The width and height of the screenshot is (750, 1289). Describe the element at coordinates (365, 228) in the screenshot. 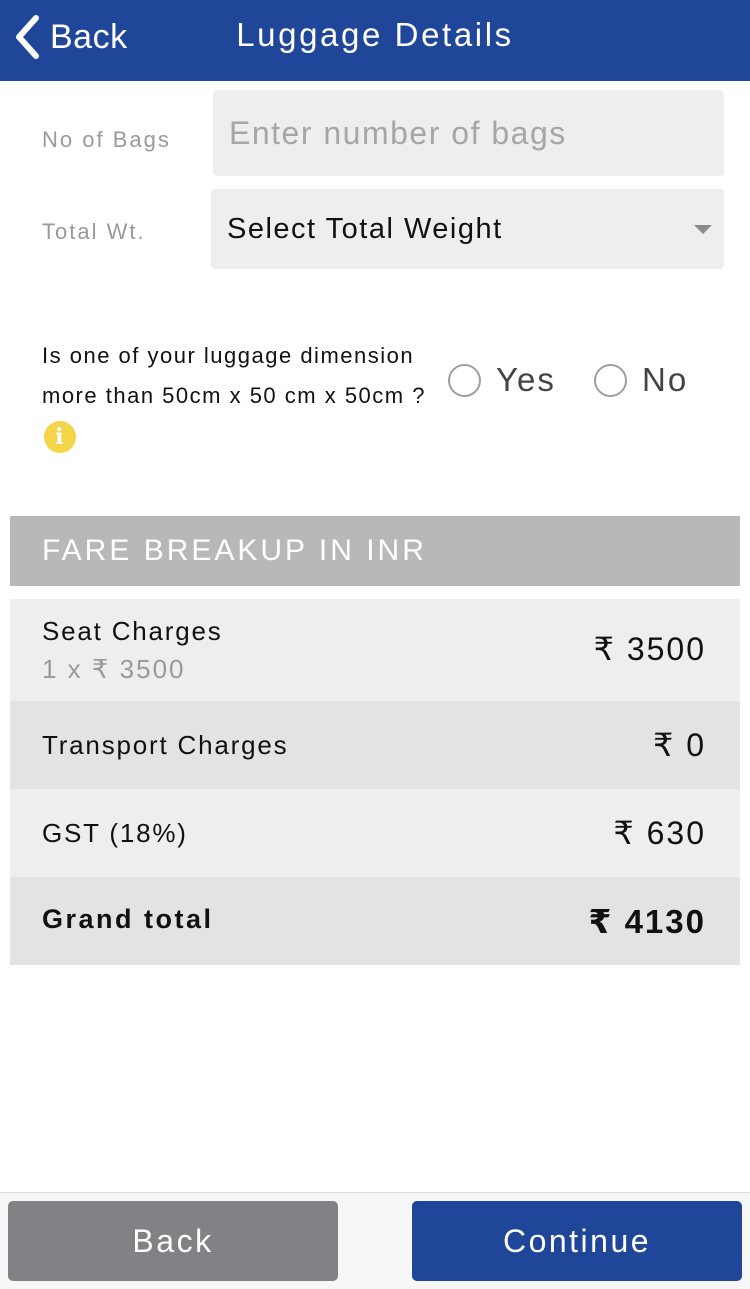

I see `weight-select-value: Select Total Weight` at that location.